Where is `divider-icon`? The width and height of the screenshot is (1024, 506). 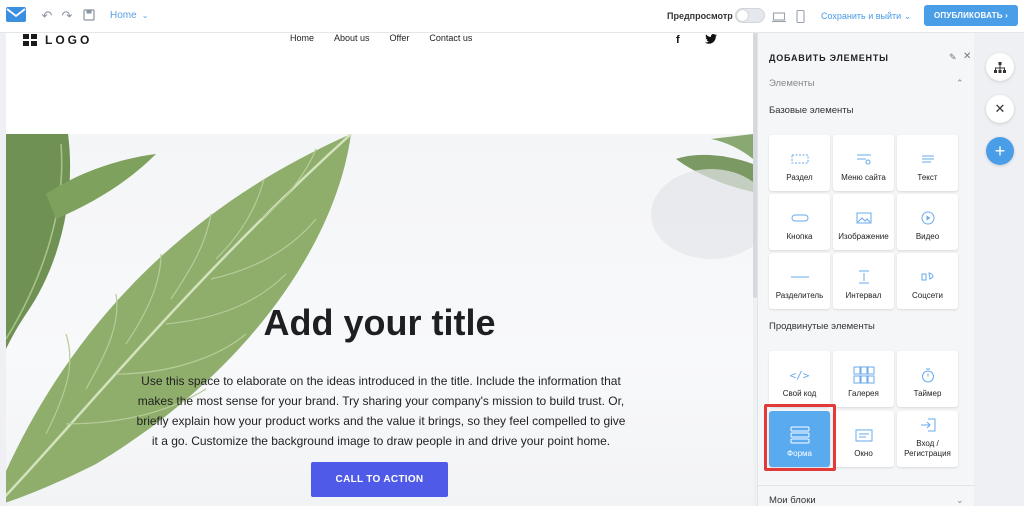 divider-icon is located at coordinates (800, 277).